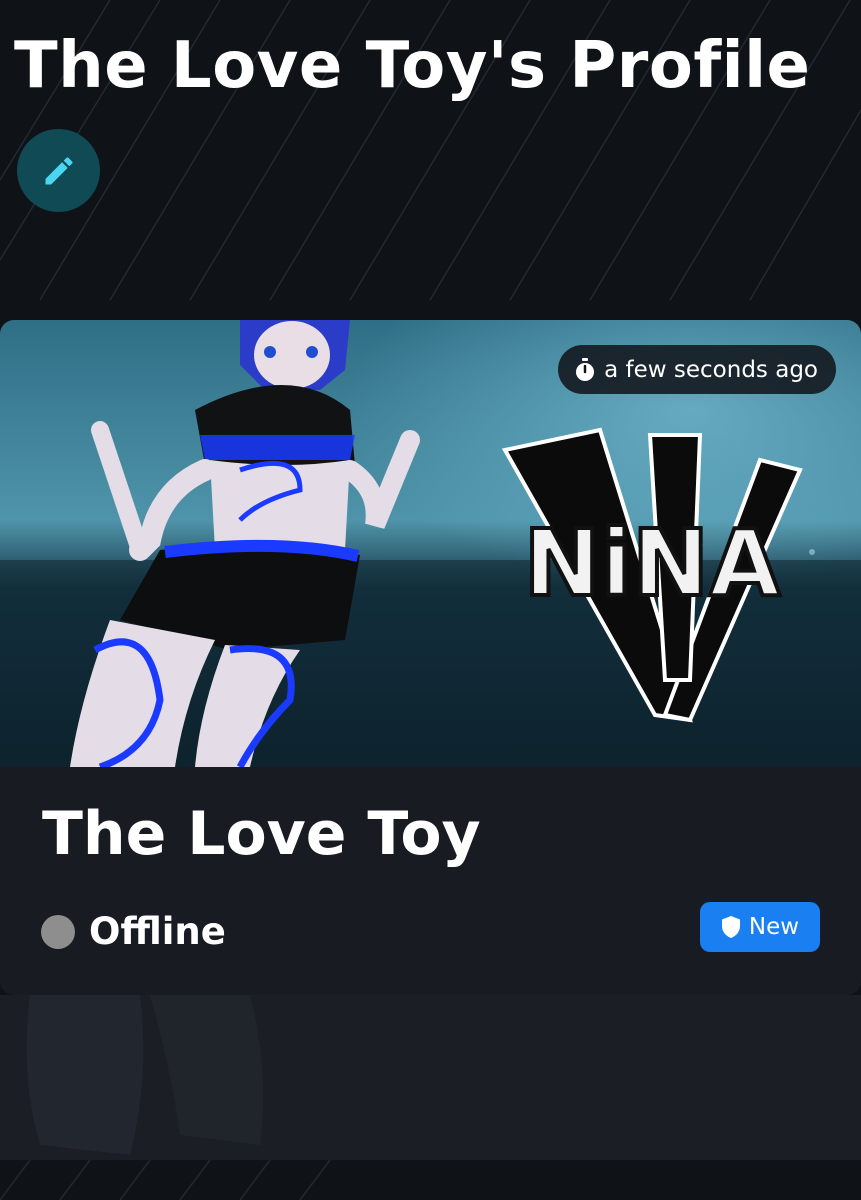 This screenshot has height=1200, width=861. Describe the element at coordinates (412, 66) in the screenshot. I see `page-title: The Love Toy's Profile` at that location.